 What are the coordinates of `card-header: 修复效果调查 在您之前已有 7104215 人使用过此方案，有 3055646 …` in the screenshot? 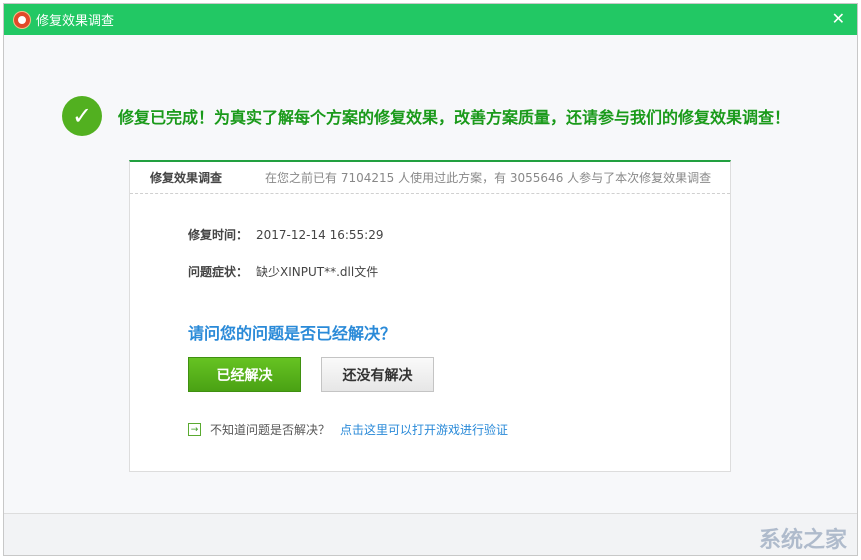 It's located at (430, 178).